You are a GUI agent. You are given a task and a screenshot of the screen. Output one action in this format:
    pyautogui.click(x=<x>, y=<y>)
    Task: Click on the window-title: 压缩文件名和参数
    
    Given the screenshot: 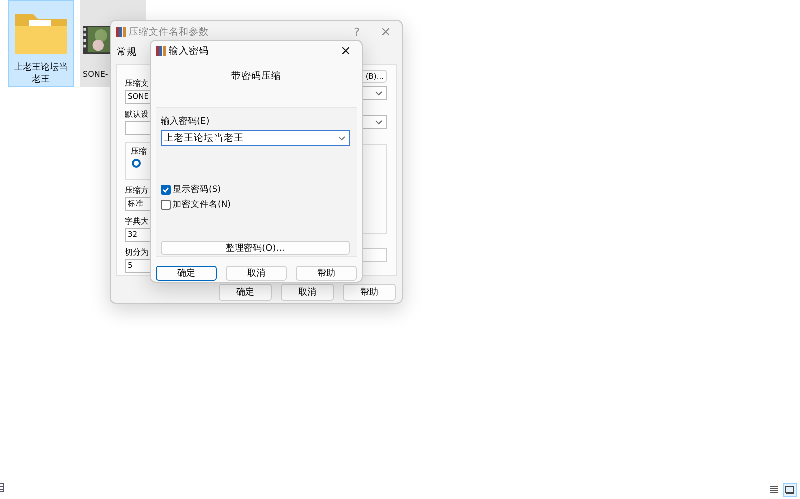 What is the action you would take?
    pyautogui.click(x=169, y=32)
    